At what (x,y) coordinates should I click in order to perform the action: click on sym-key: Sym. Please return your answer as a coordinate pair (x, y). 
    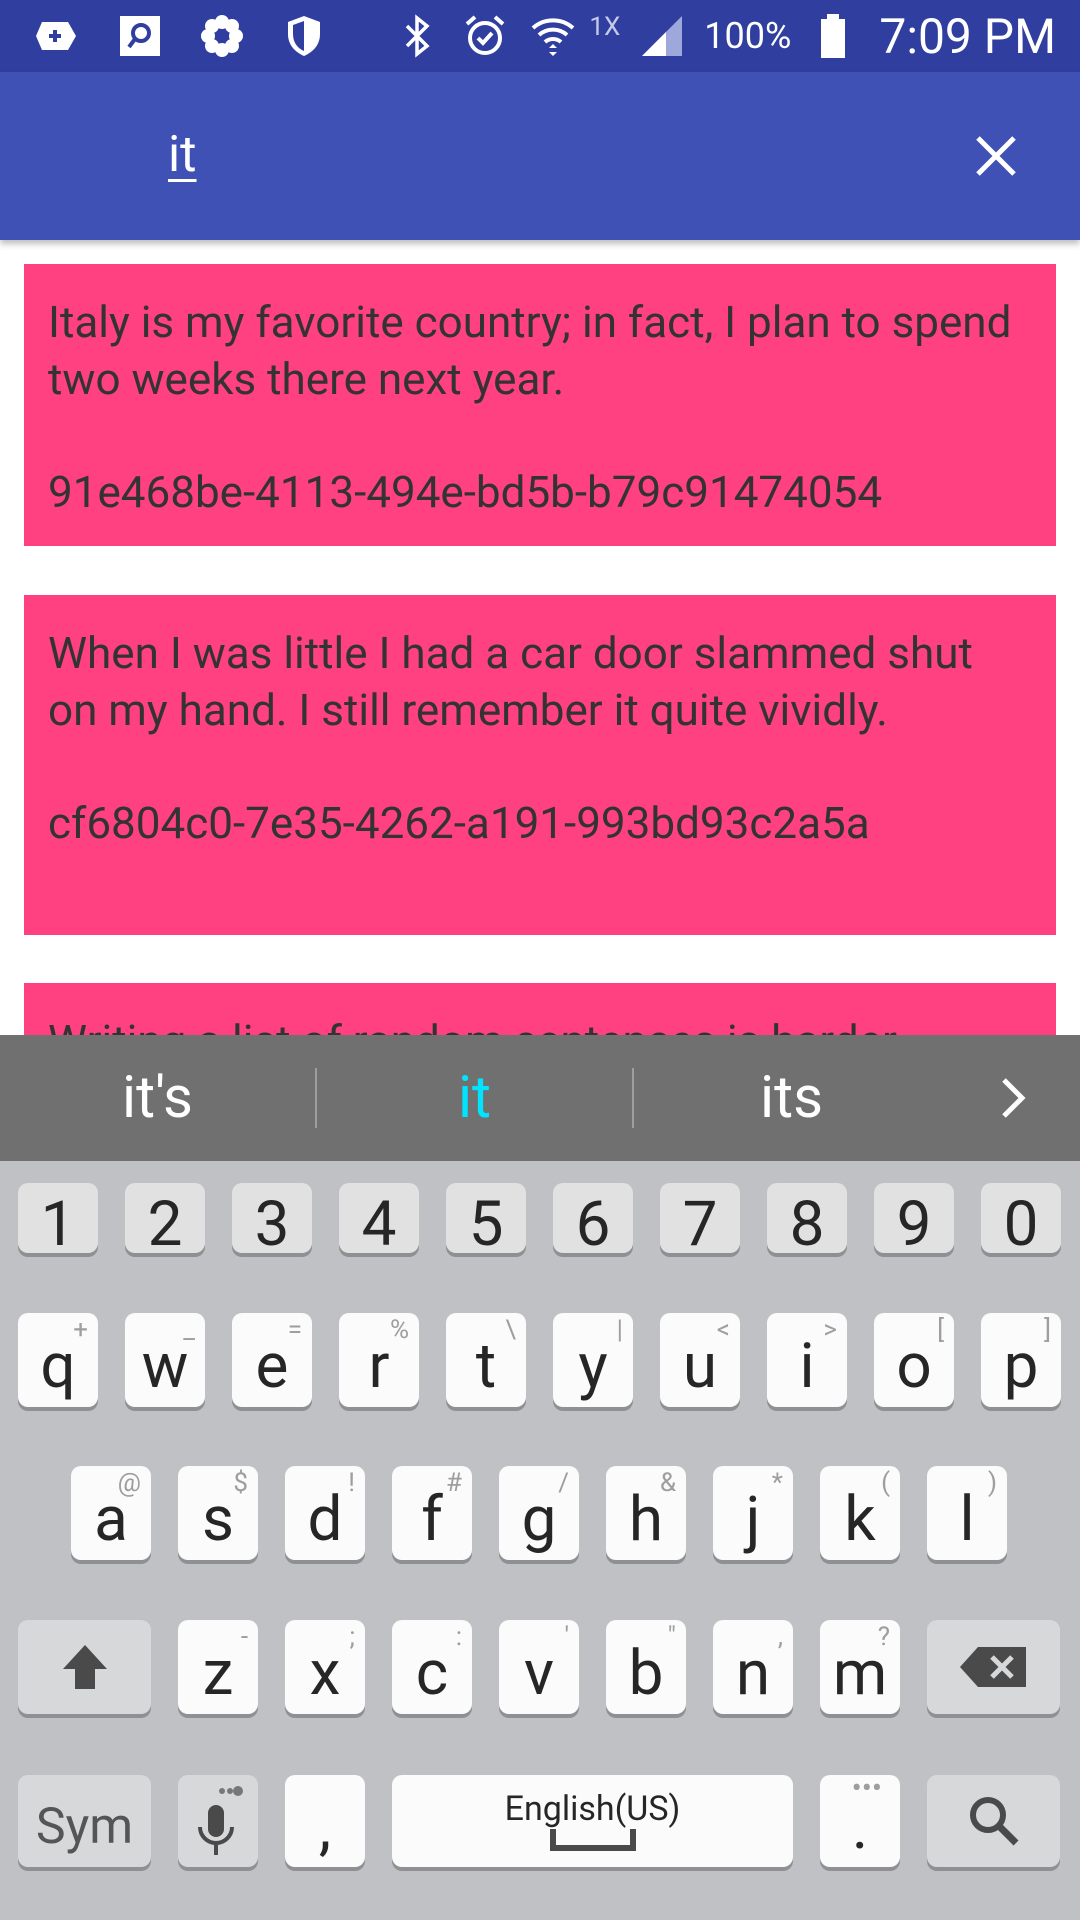
    Looking at the image, I should click on (84, 1821).